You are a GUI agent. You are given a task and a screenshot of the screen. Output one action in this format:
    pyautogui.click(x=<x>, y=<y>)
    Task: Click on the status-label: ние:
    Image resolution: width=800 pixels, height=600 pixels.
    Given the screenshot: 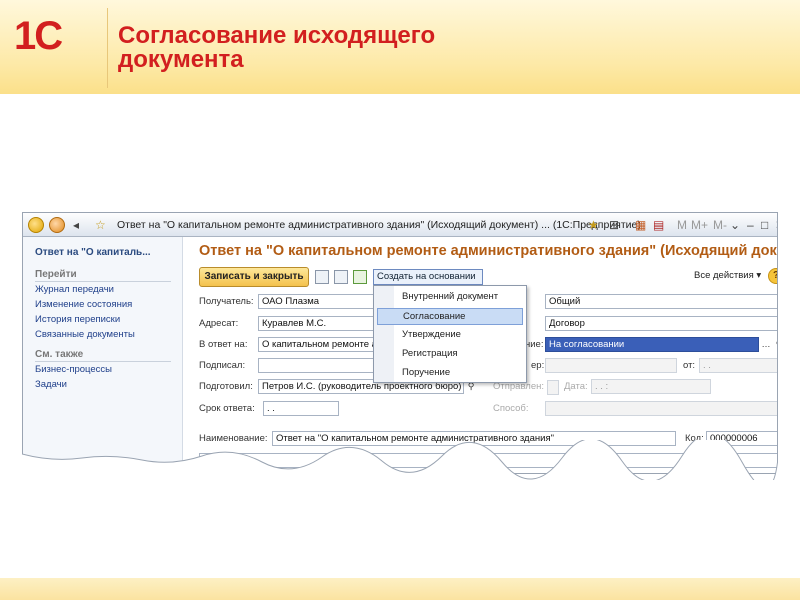 What is the action you would take?
    pyautogui.click(x=534, y=344)
    